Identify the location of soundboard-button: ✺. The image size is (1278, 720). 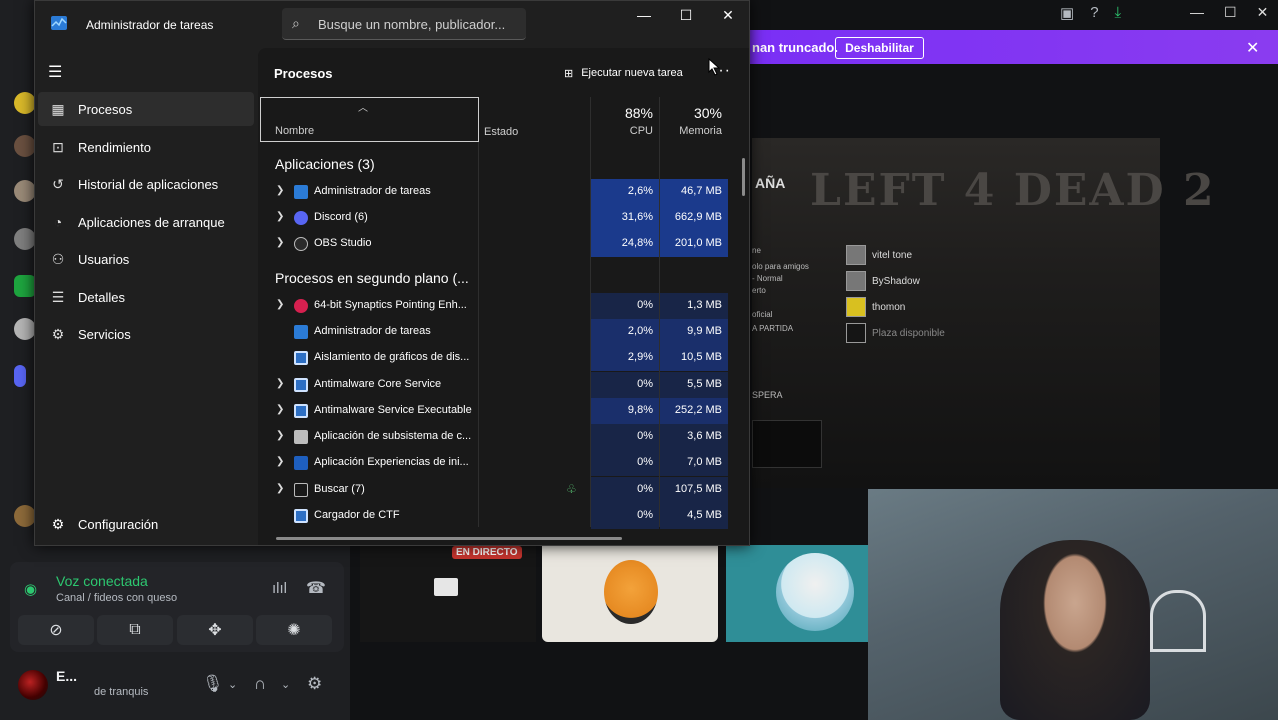
(294, 630).